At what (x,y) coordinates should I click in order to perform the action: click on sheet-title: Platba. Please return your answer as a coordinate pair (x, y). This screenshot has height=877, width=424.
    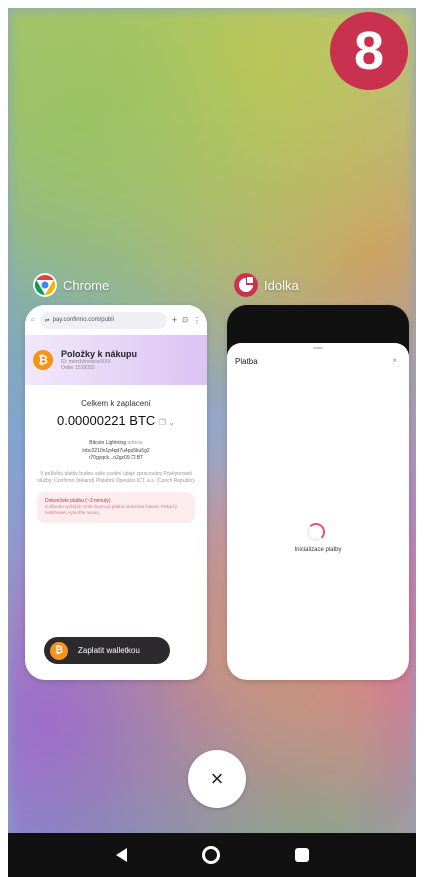
    Looking at the image, I should click on (246, 361).